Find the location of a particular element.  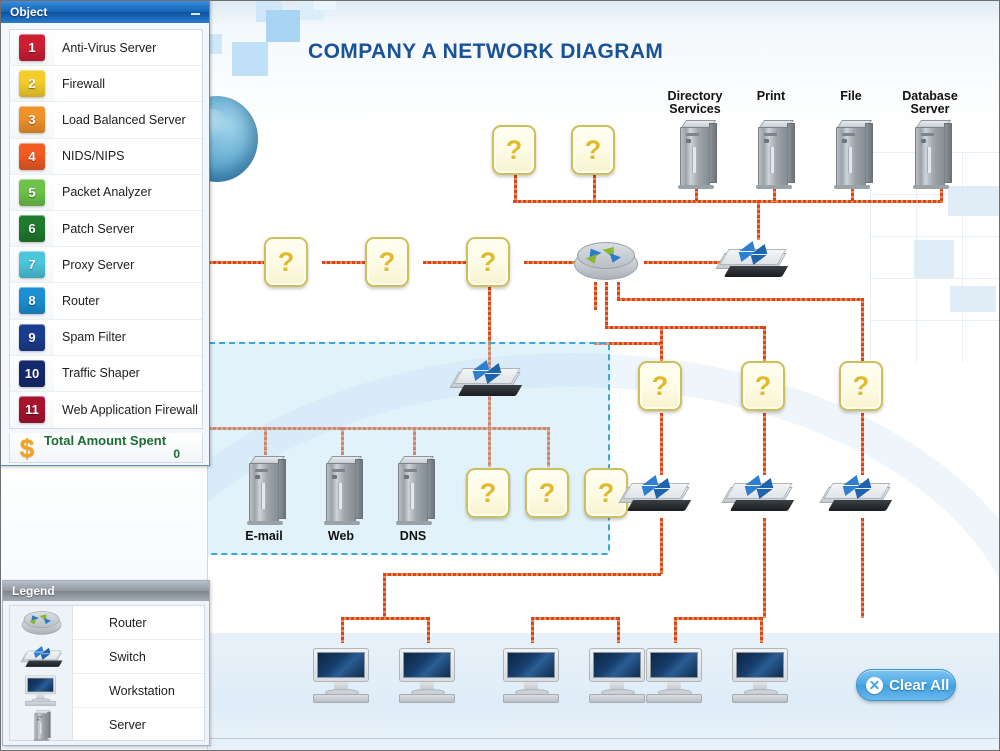

object-row-firewall: 2 Firewall is located at coordinates (106, 84).